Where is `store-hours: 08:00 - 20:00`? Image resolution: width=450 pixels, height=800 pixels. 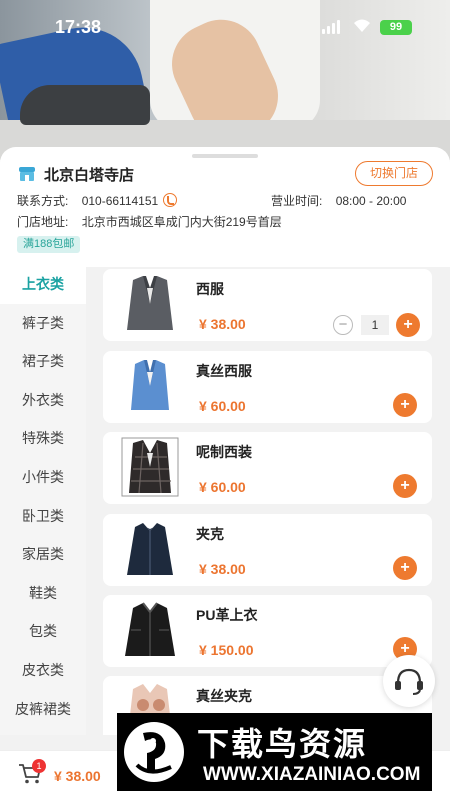 store-hours: 08:00 - 20:00 is located at coordinates (371, 201).